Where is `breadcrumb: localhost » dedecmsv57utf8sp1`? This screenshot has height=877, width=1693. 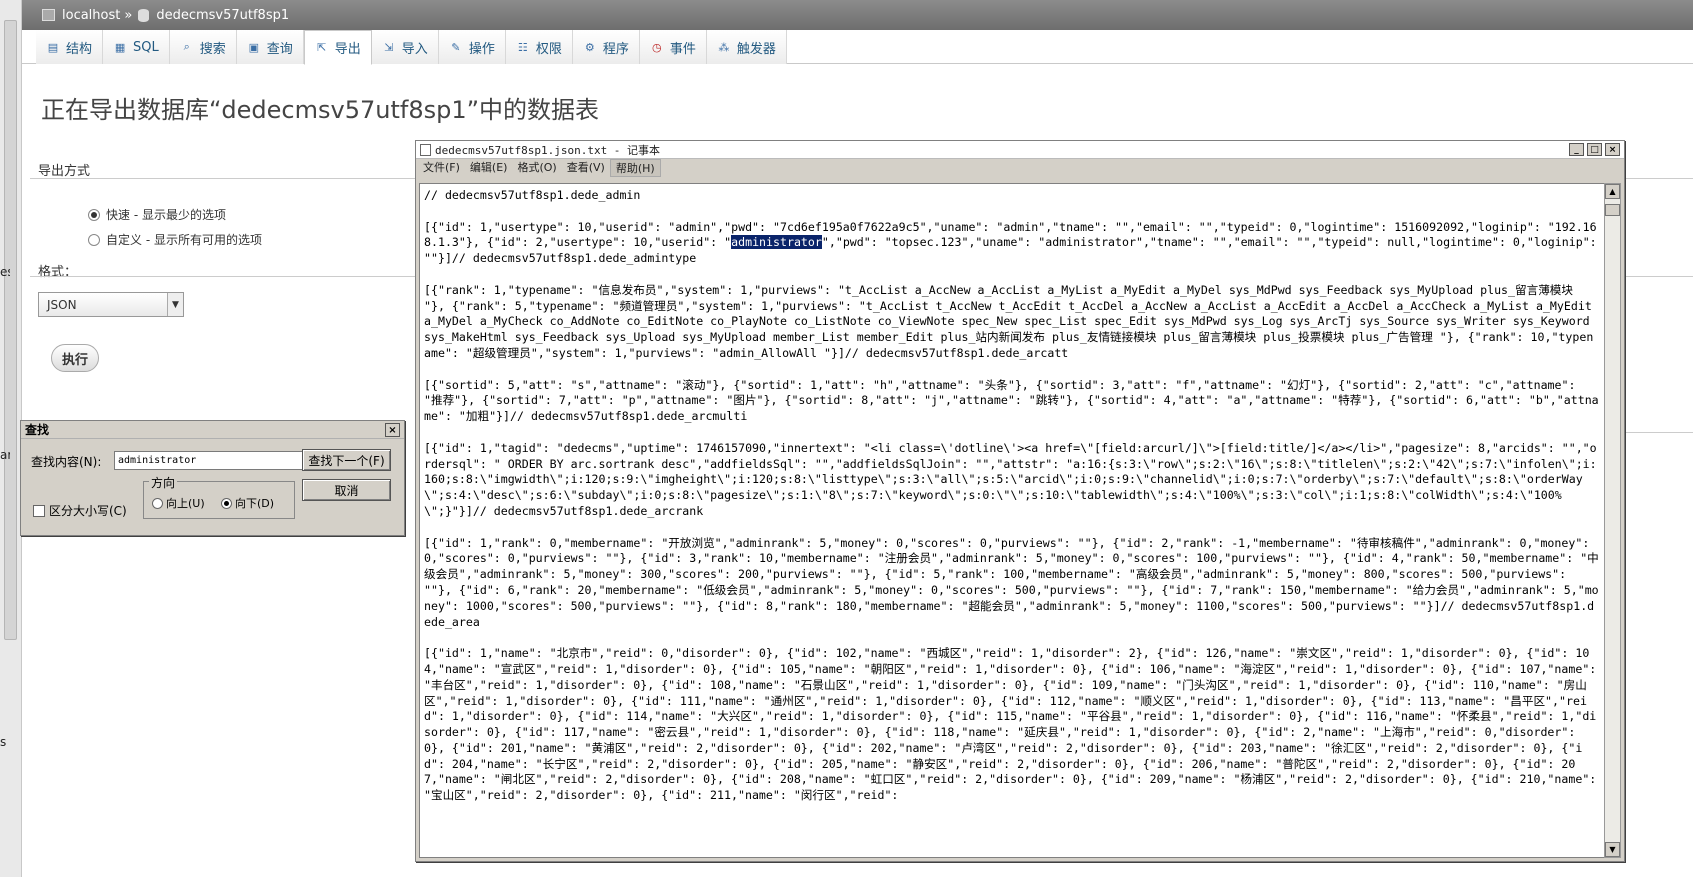
breadcrumb: localhost » dedecmsv57utf8sp1 is located at coordinates (857, 15).